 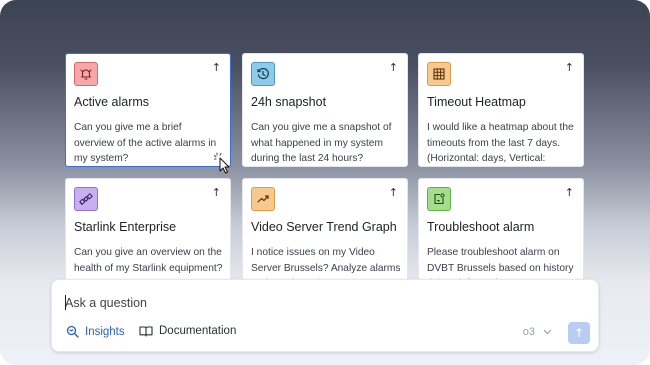 What do you see at coordinates (285, 303) in the screenshot?
I see `ask-question-input` at bounding box center [285, 303].